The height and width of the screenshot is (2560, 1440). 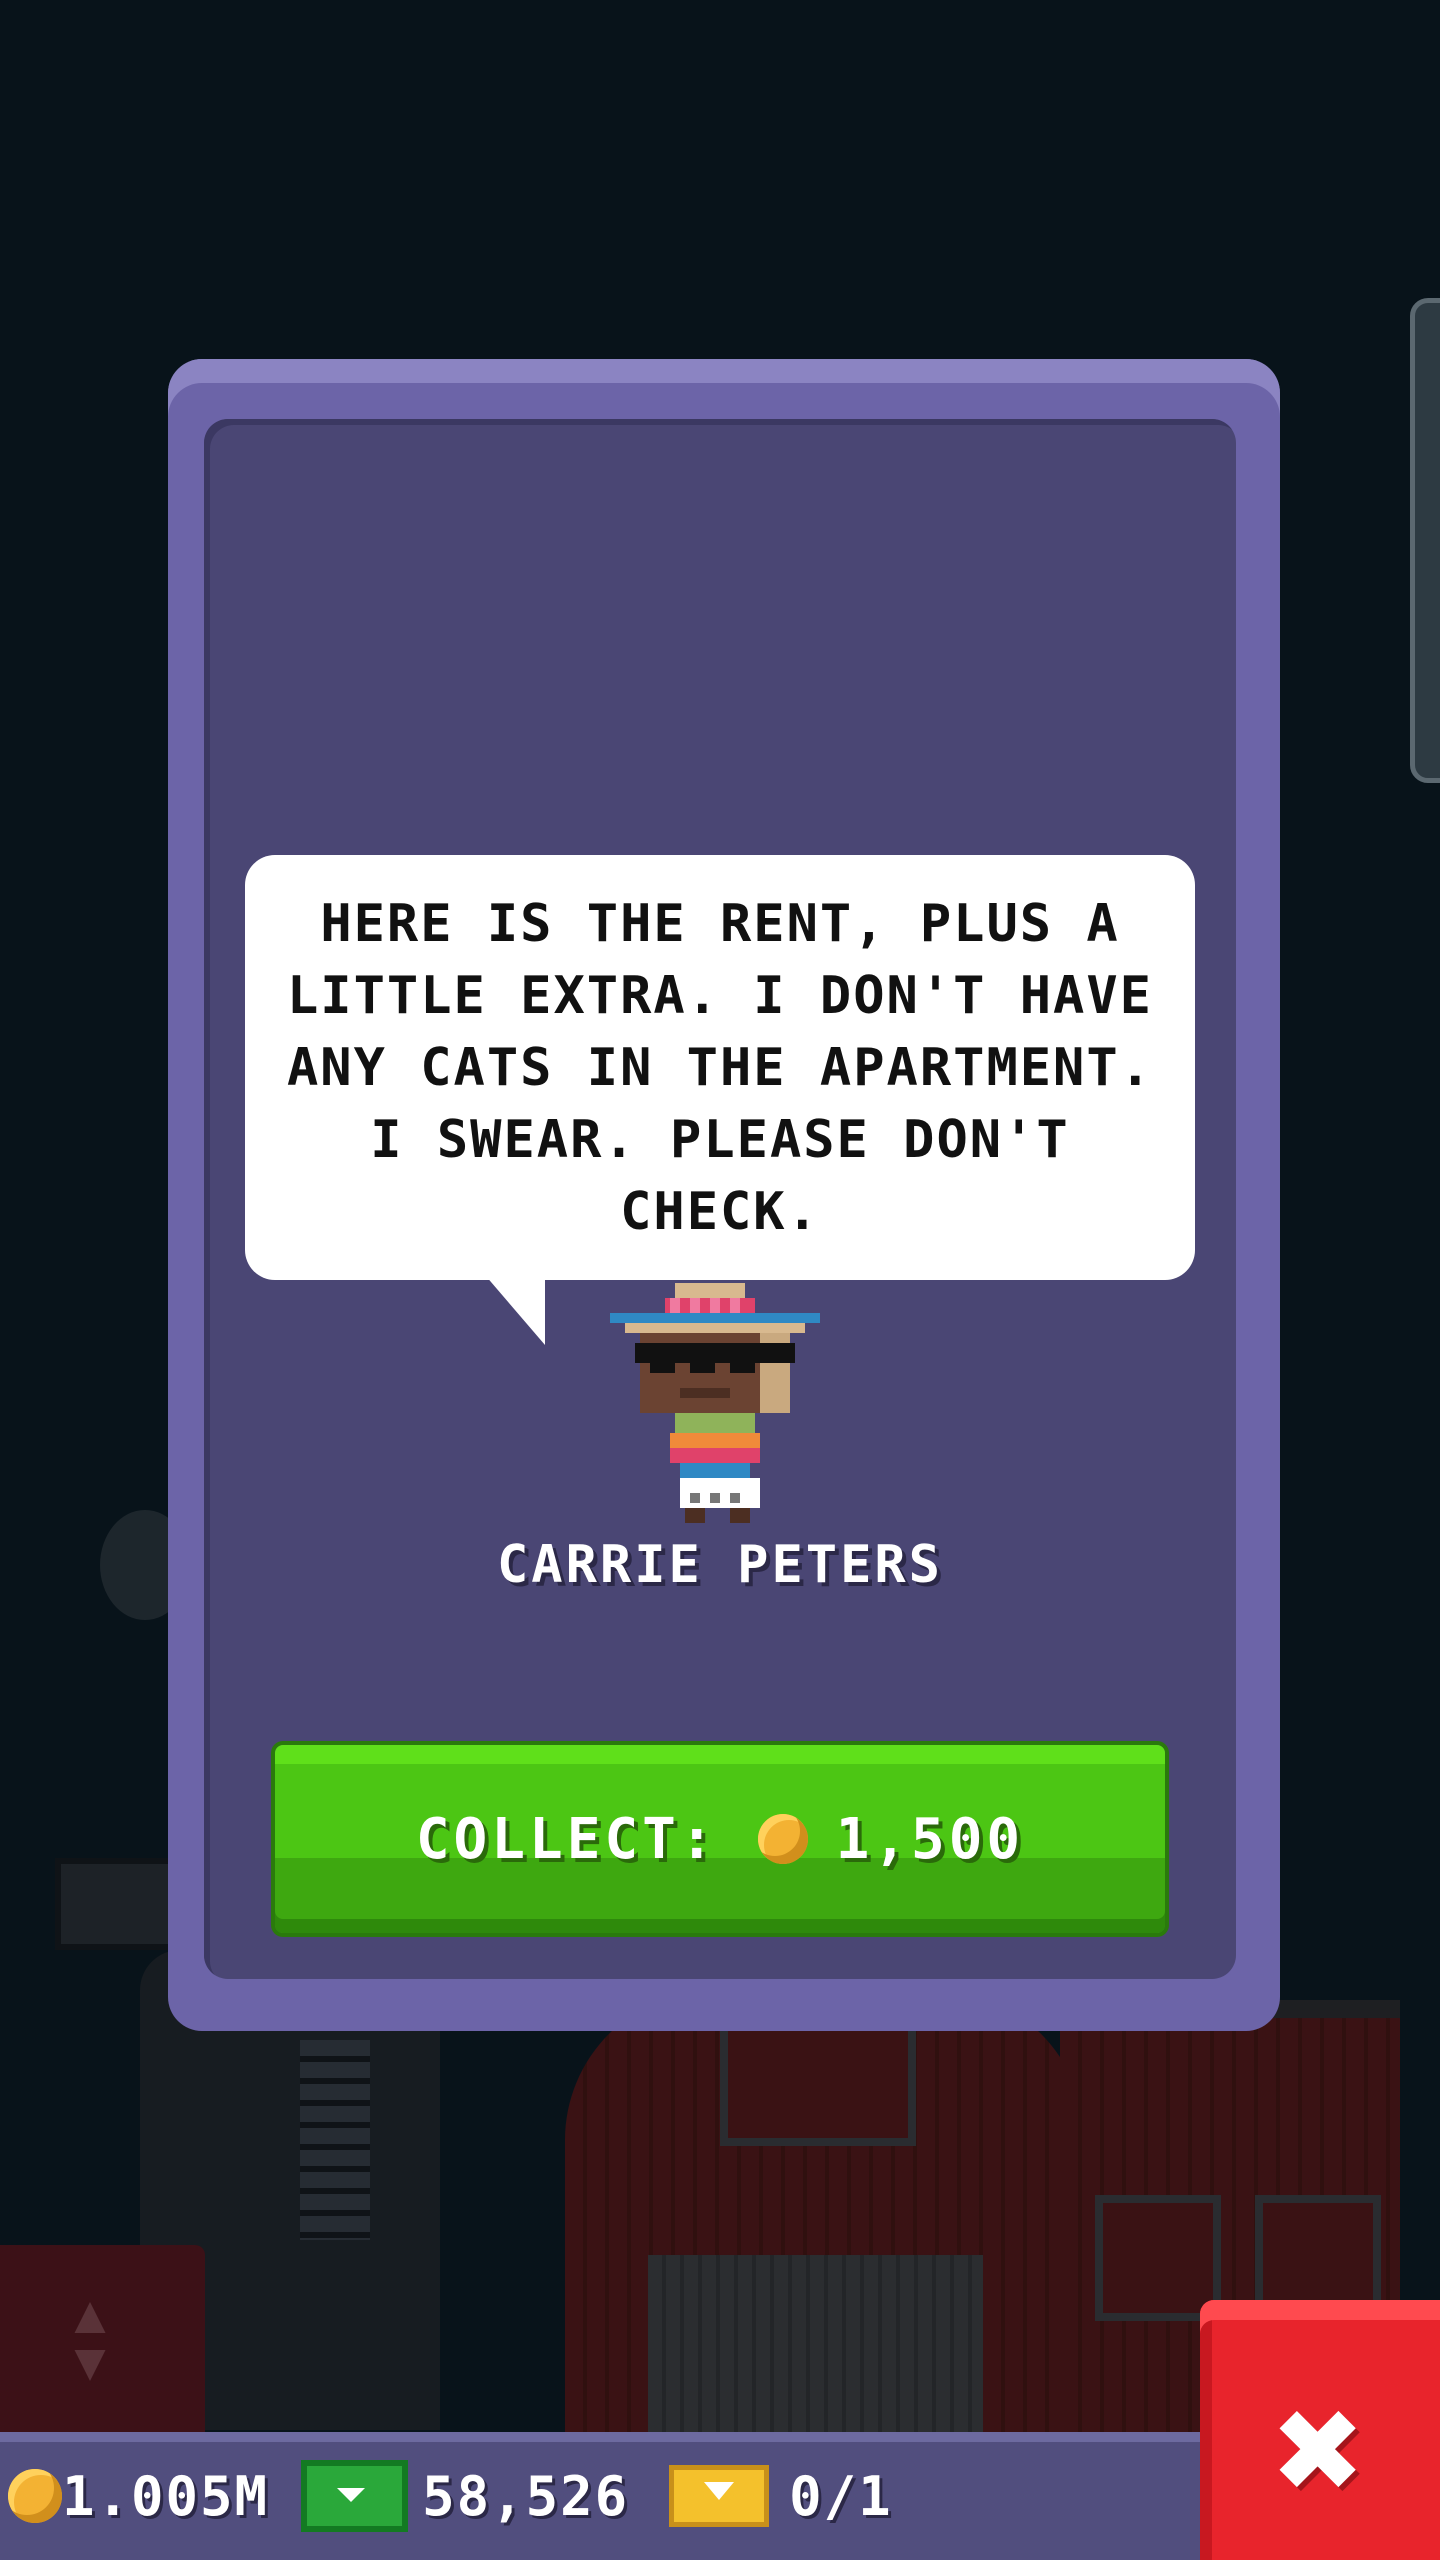 What do you see at coordinates (930, 1839) in the screenshot?
I see `collect-amount: 1,500` at bounding box center [930, 1839].